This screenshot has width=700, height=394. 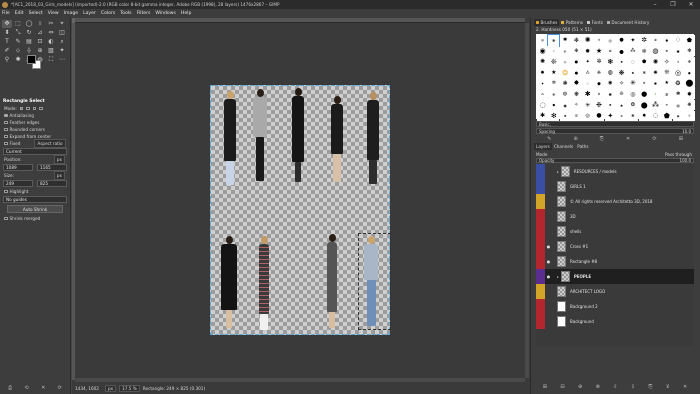 I want to click on move-down-icon: ⇩, so click(x=633, y=387).